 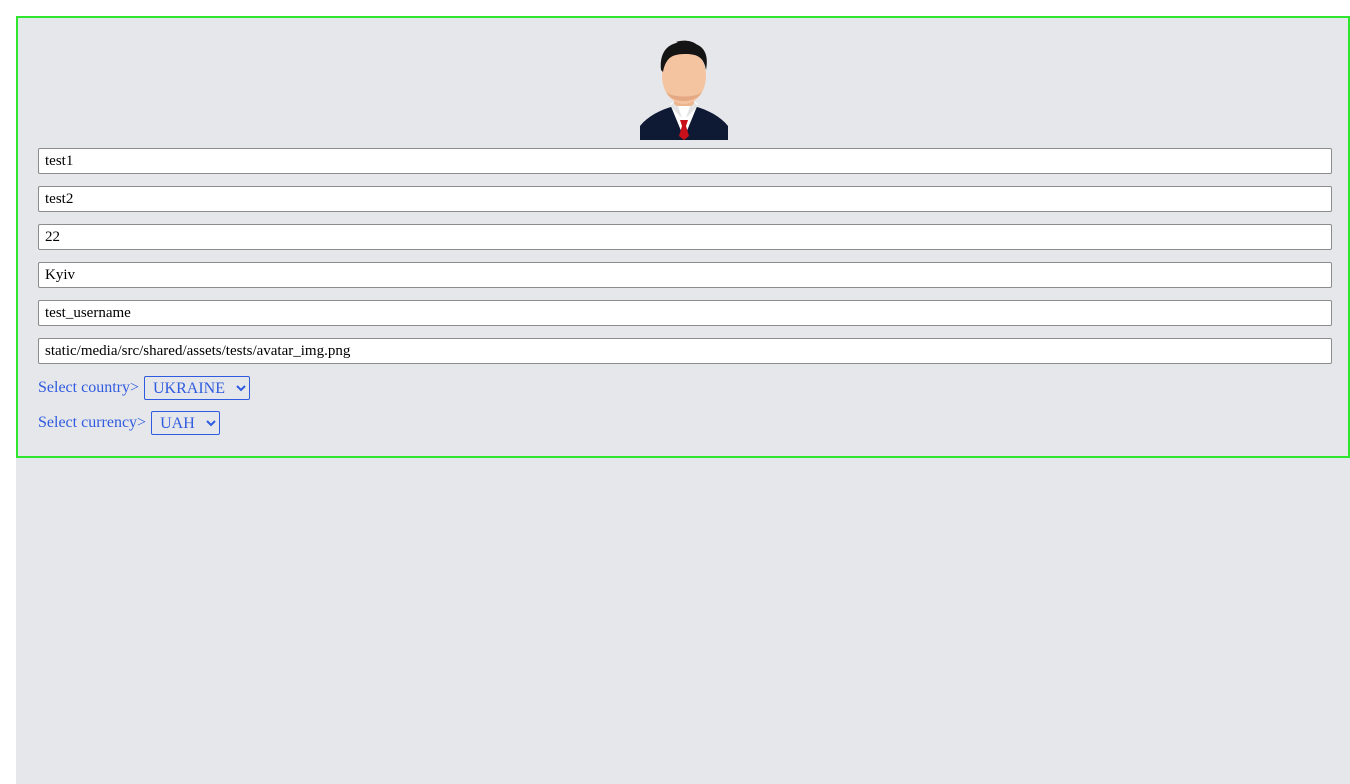 I want to click on currency-select: UAH, so click(x=186, y=423).